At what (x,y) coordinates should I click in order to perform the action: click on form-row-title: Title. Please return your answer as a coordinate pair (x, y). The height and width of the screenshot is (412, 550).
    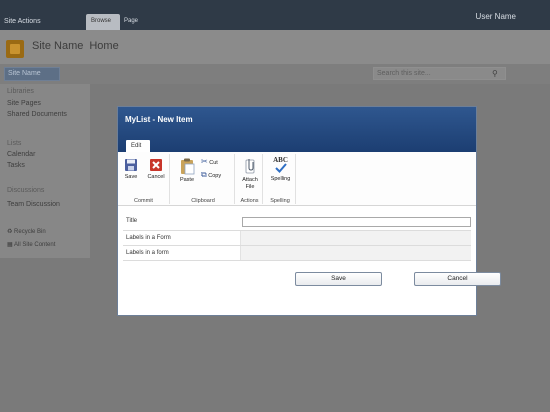
    Looking at the image, I should click on (297, 222).